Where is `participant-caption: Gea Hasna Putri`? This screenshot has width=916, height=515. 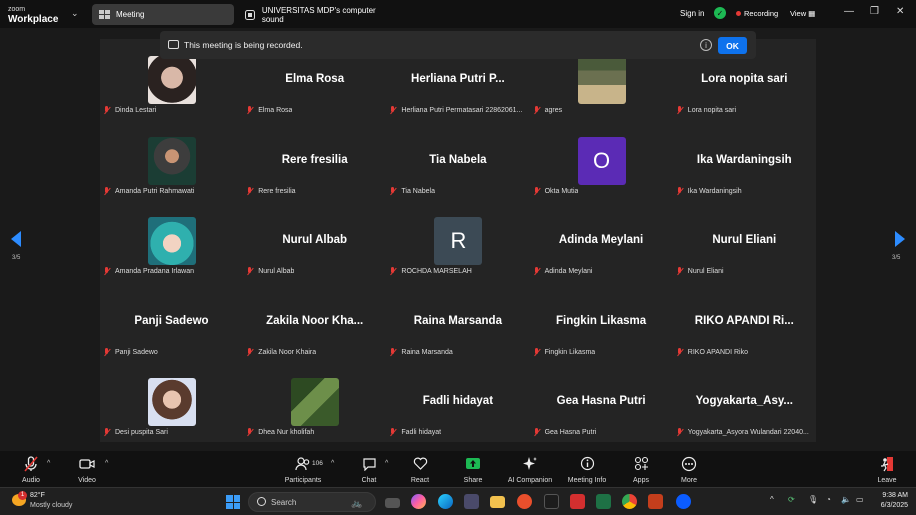 participant-caption: Gea Hasna Putri is located at coordinates (564, 432).